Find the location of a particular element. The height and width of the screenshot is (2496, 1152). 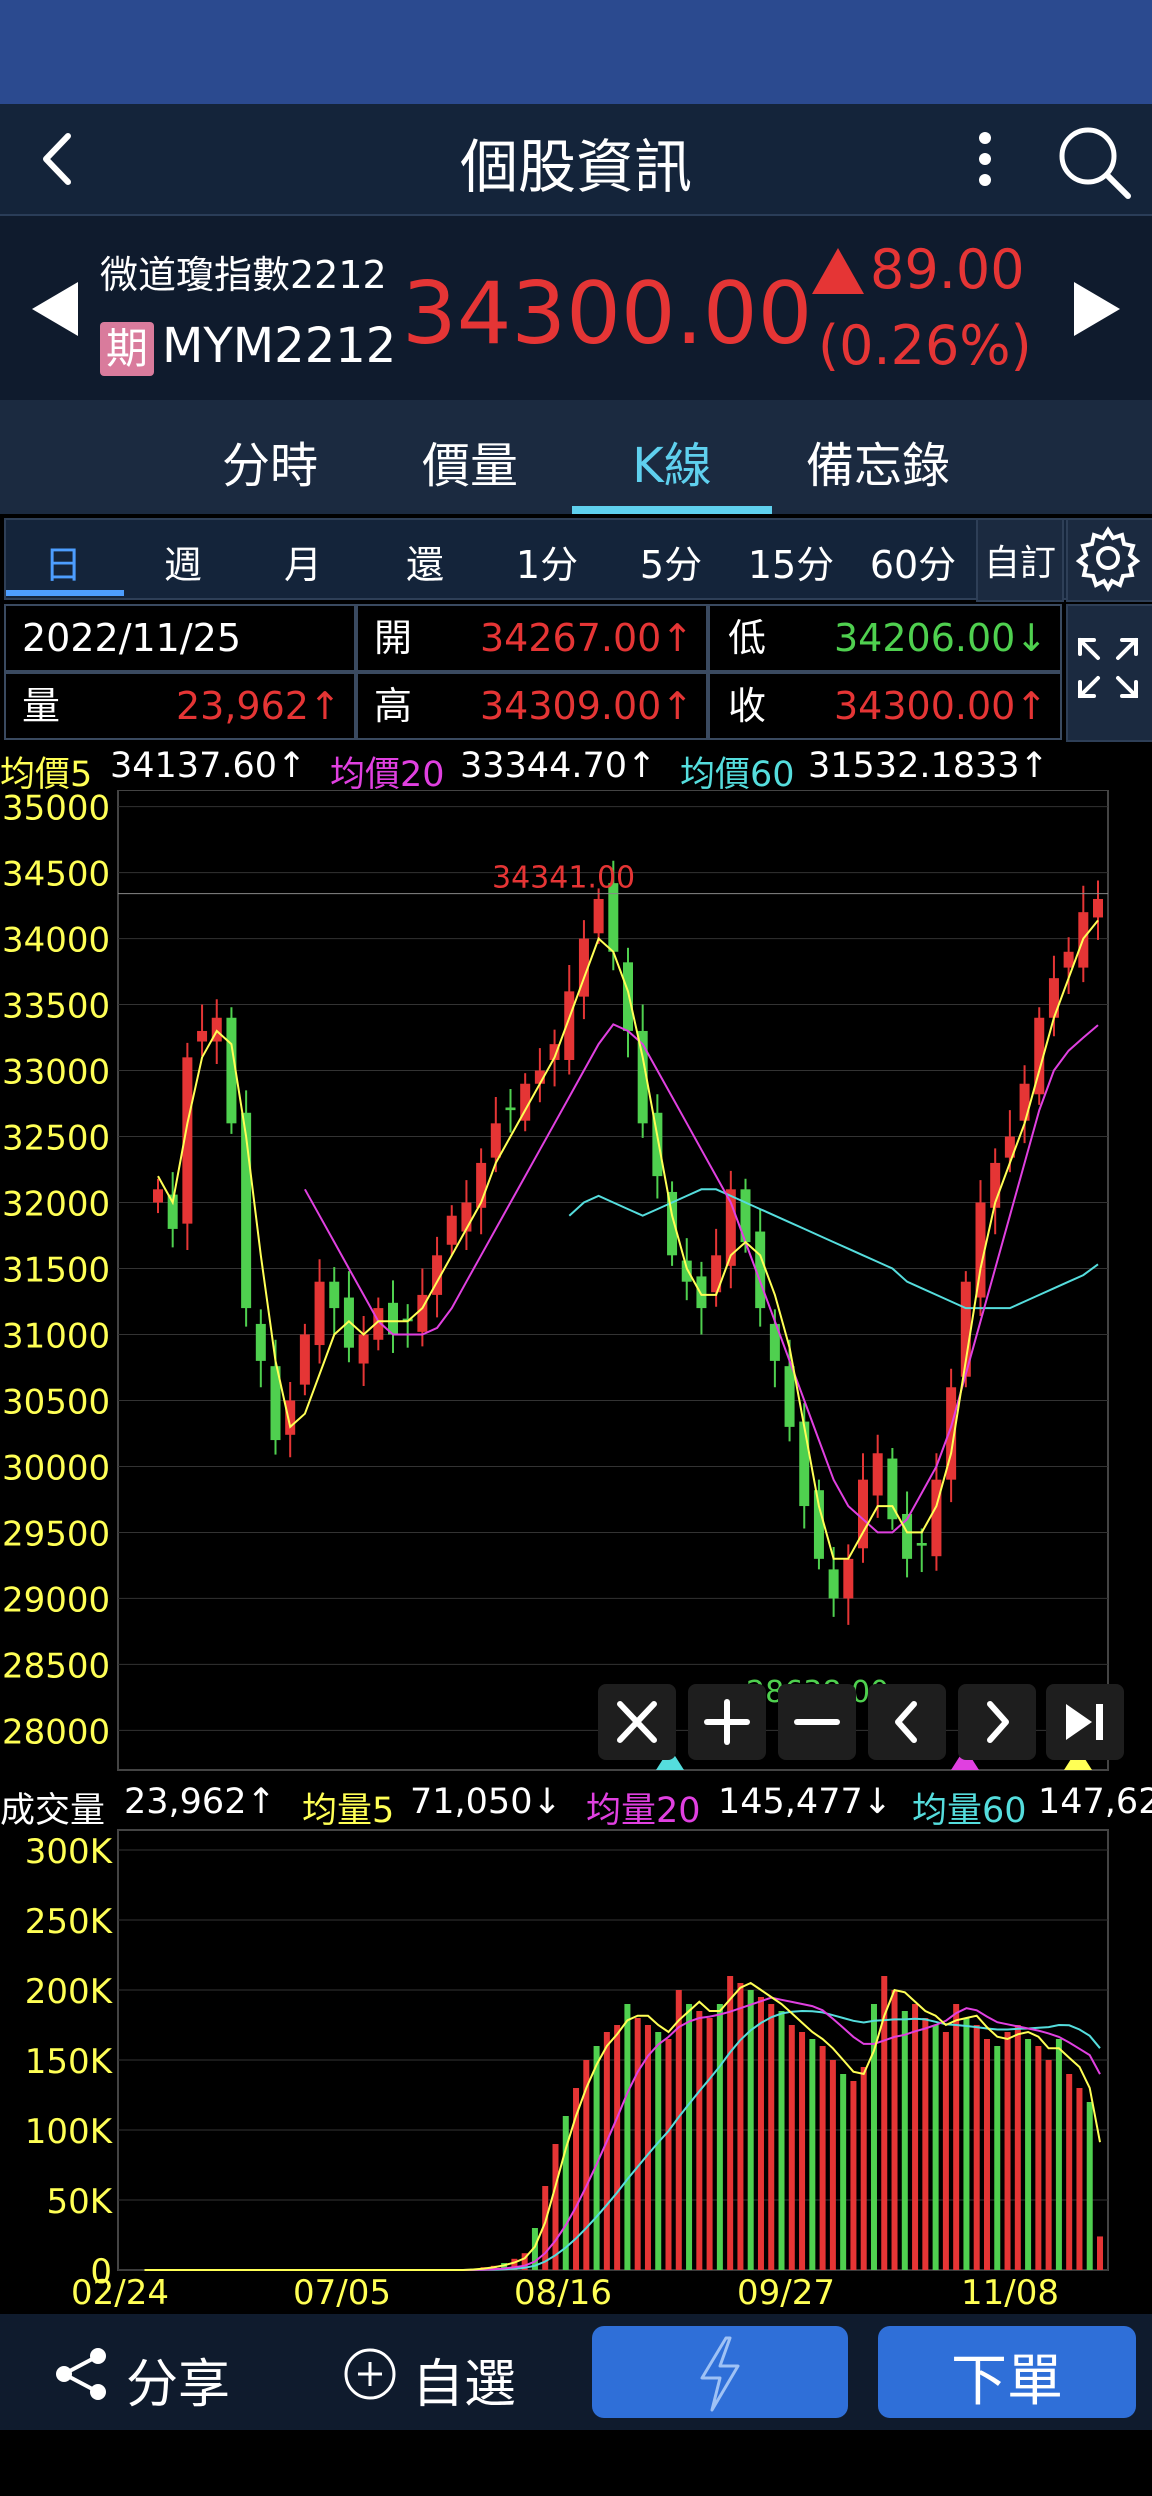

ma5-value: 34137.60↑ is located at coordinates (208, 766).